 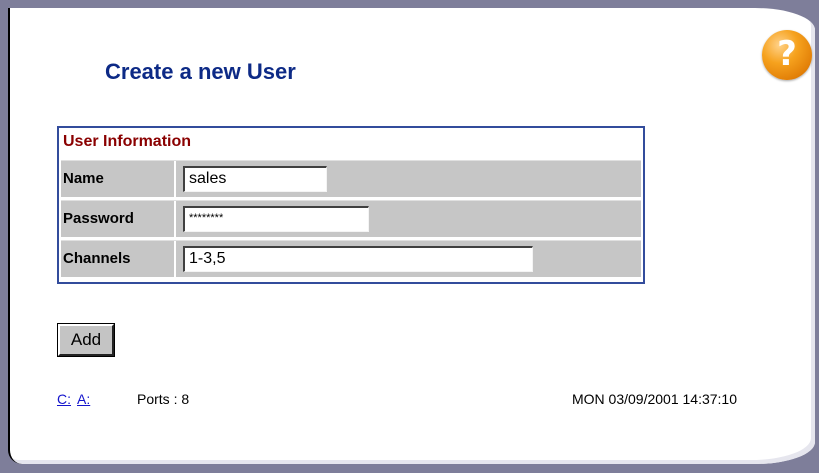 What do you see at coordinates (200, 71) in the screenshot?
I see `page-title: Create a new User` at bounding box center [200, 71].